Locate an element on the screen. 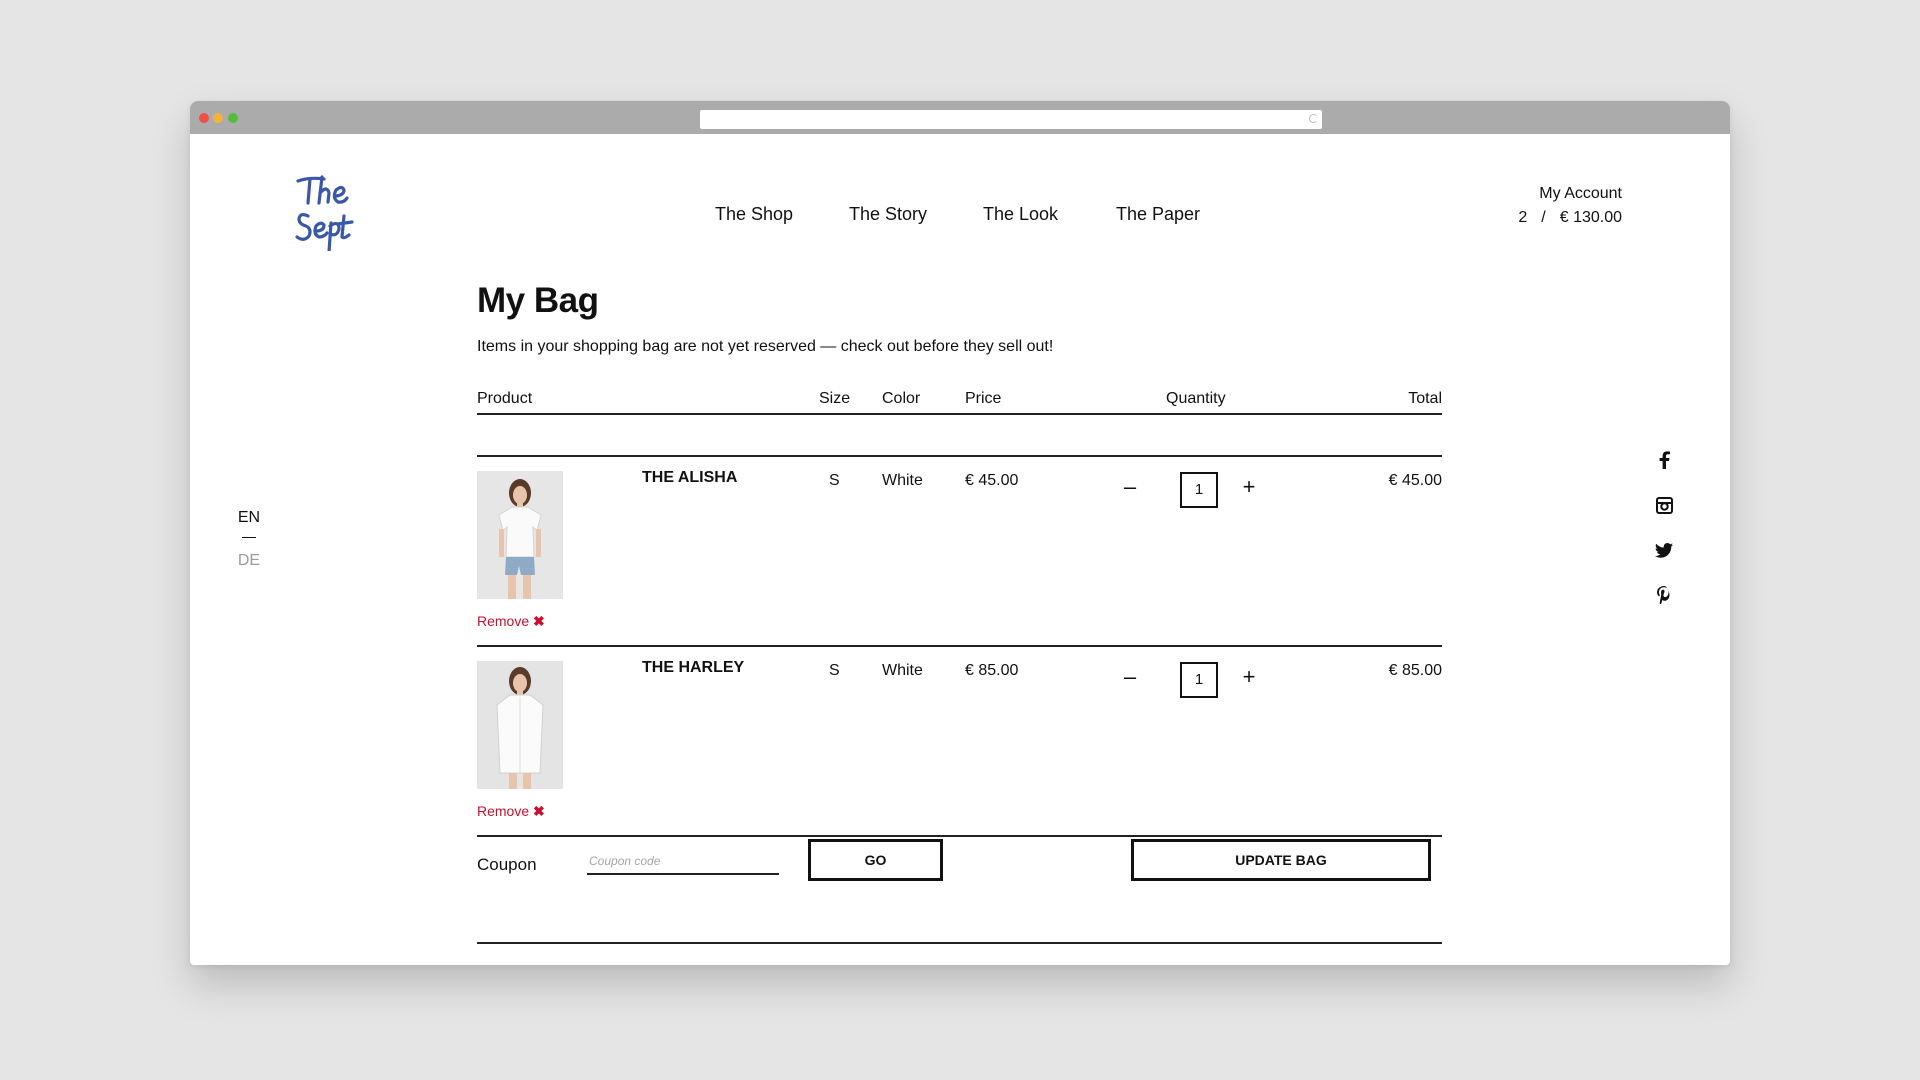 This screenshot has width=1920, height=1080. apply-coupon-button: GO is located at coordinates (875, 860).